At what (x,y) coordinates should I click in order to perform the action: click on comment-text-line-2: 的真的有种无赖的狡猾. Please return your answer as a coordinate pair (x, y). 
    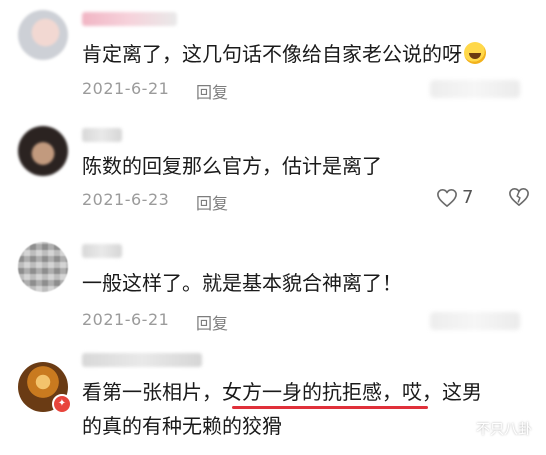
    Looking at the image, I should click on (182, 426).